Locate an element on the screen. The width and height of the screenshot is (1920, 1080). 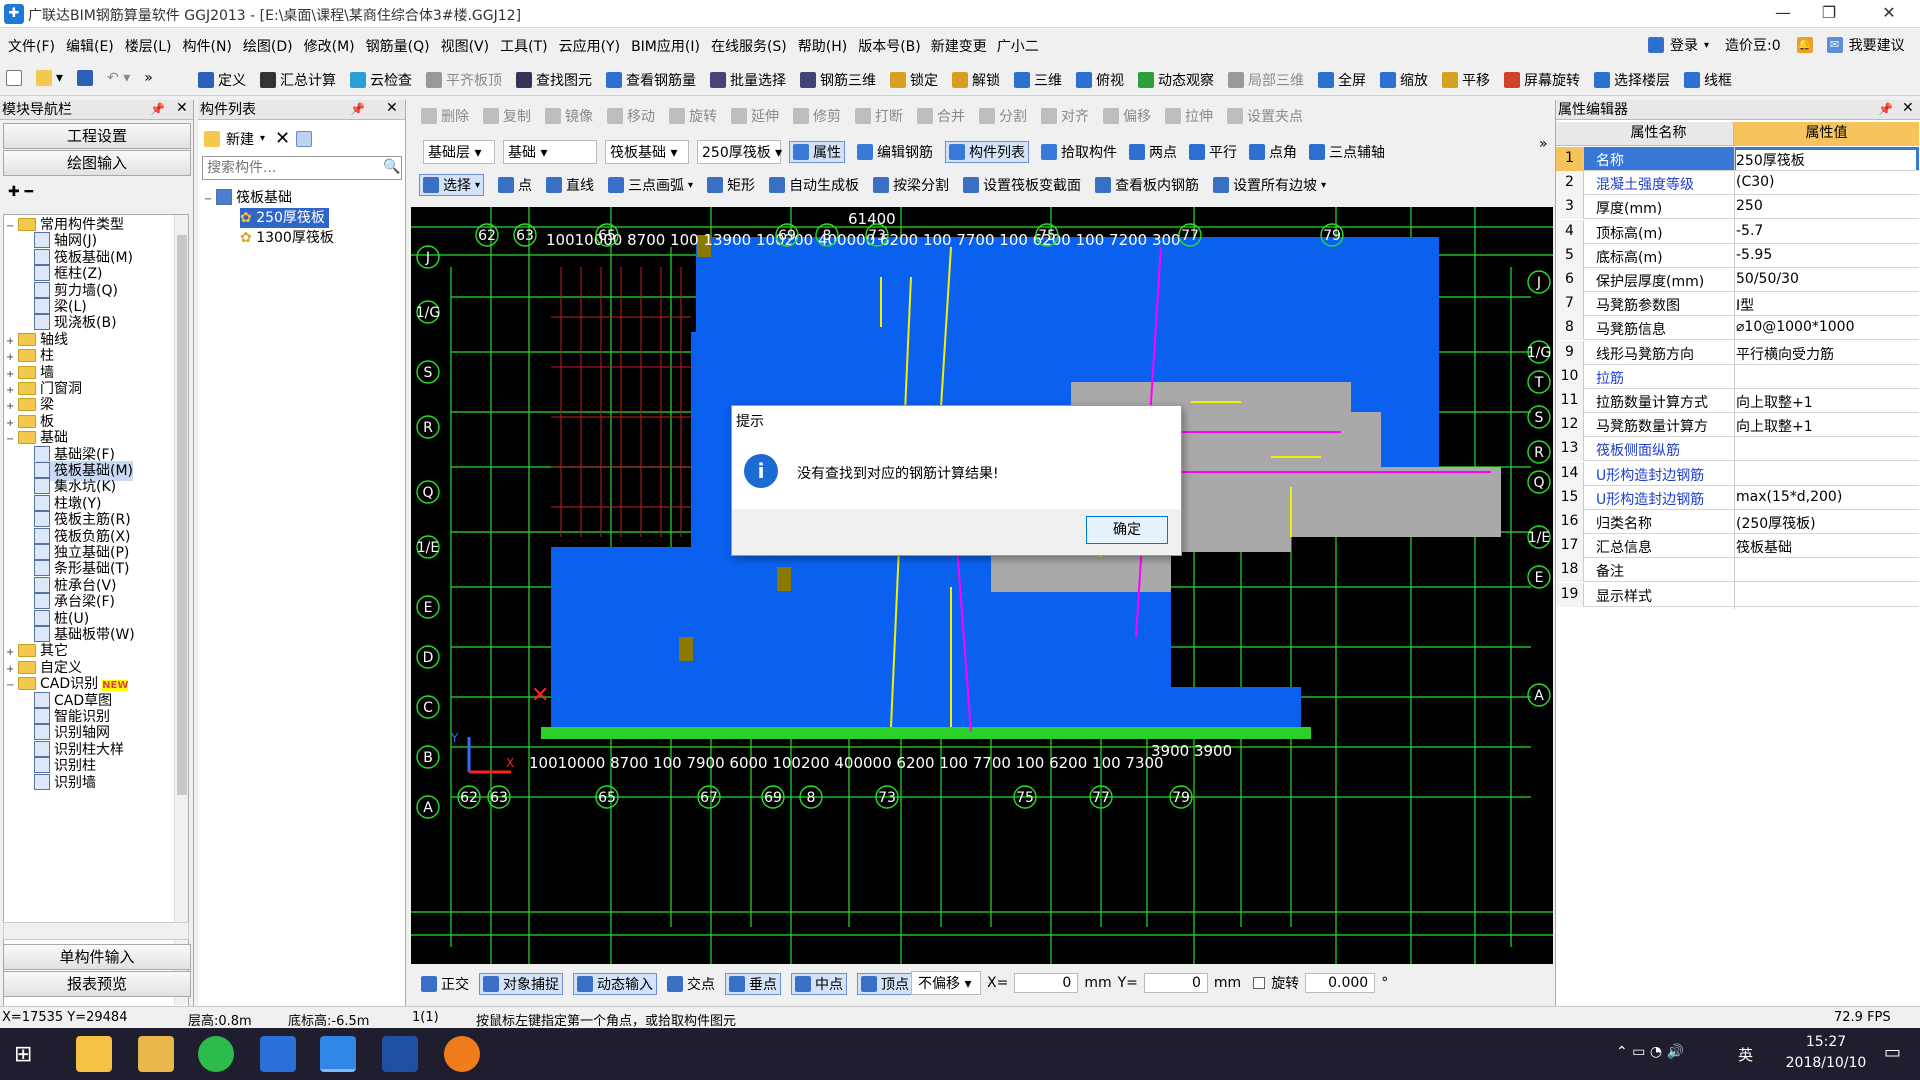
taskbar-app-icon is located at coordinates (94, 1054).